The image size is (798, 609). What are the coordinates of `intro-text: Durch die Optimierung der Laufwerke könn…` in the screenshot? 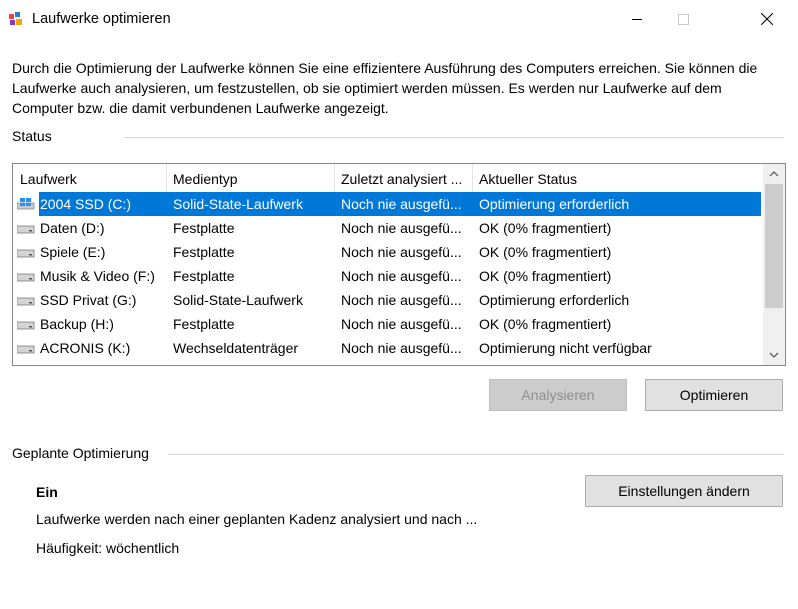 It's located at (385, 88).